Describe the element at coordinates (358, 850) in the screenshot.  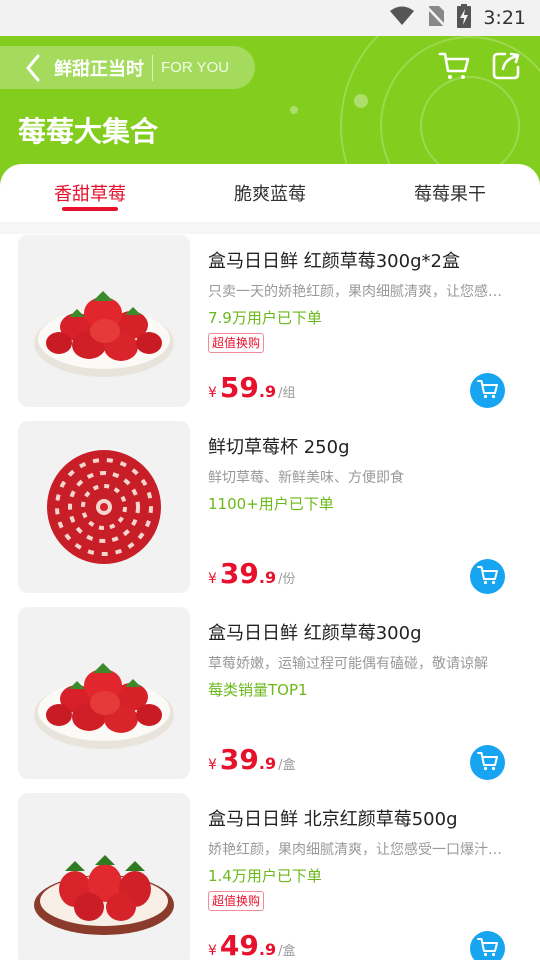
I see `product-description: 娇艳红颜，果肉细腻清爽，让您感受一口爆汁的甜蜜` at that location.